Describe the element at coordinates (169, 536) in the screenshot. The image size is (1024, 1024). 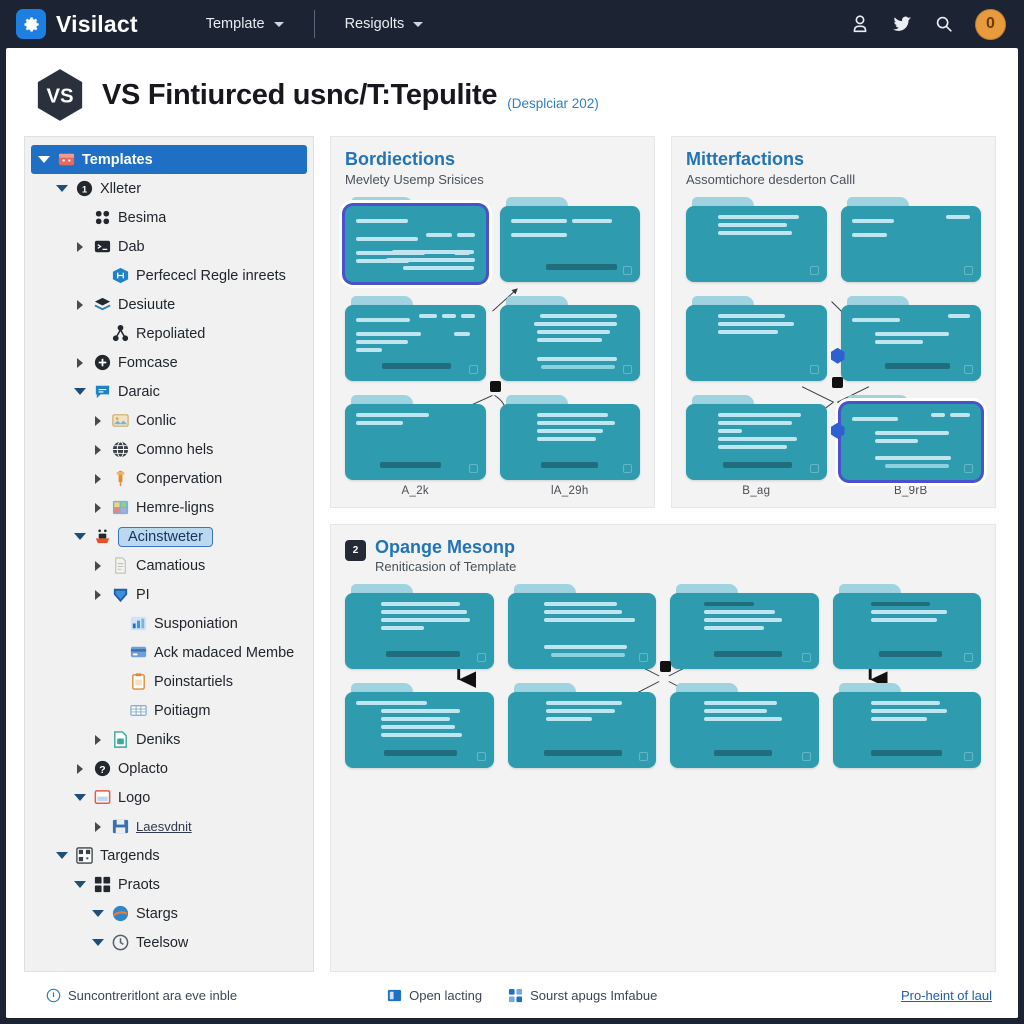
I see `sidebar-item-acinstweter: Acinstweter` at that location.